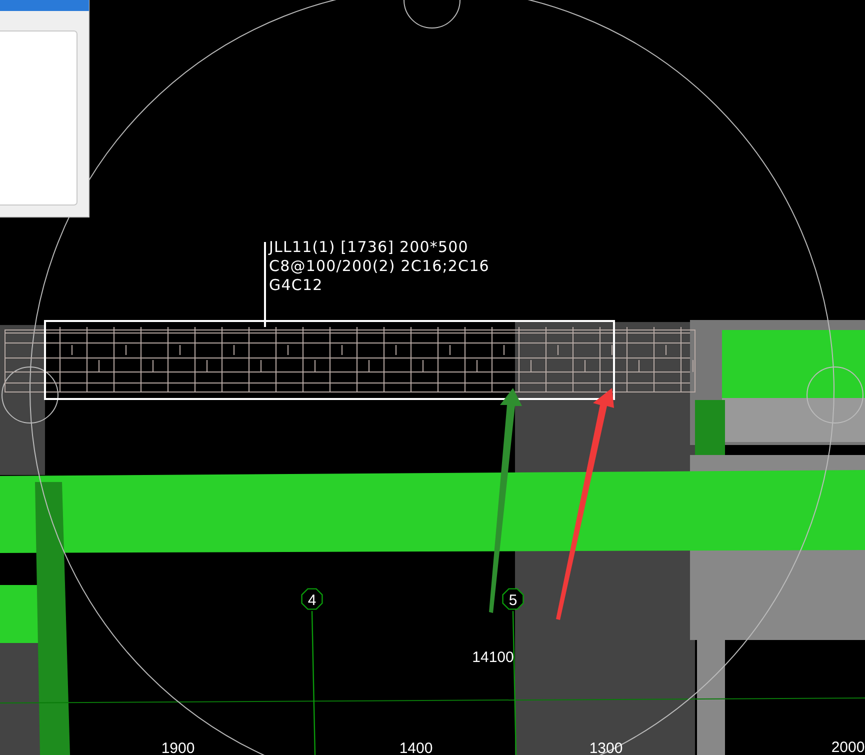 This screenshot has width=865, height=755. I want to click on beam-label: C8@100/200(2) 2C16;2C16, so click(379, 266).